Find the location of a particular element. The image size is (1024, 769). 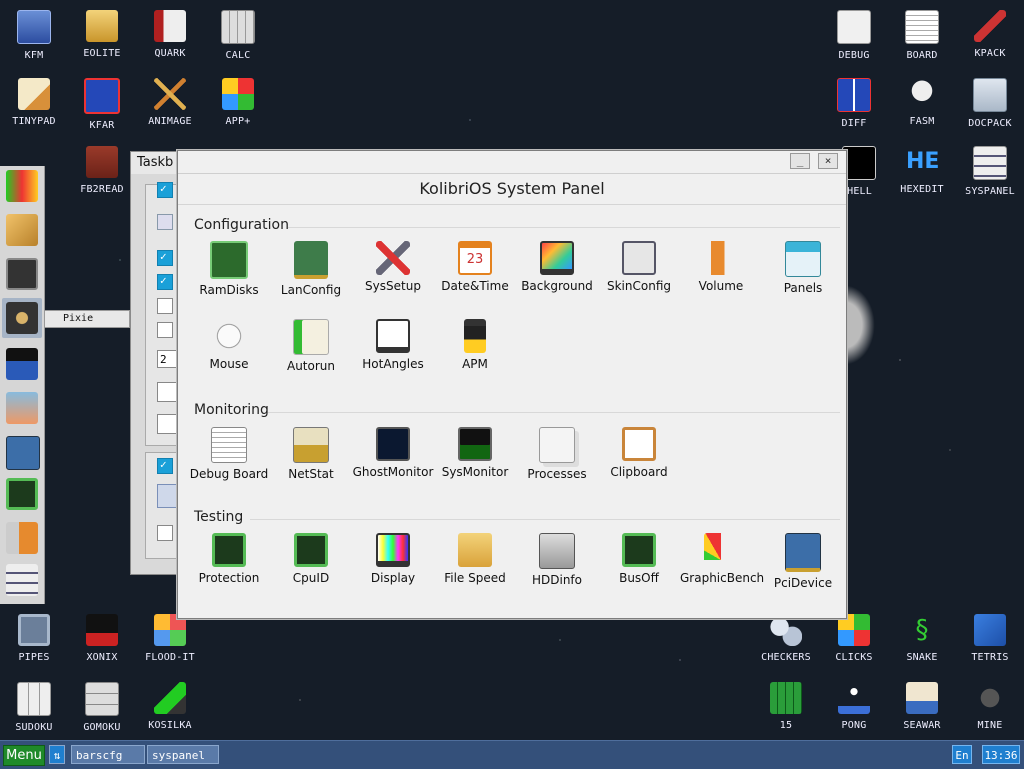

language-indicator: En is located at coordinates (962, 754).